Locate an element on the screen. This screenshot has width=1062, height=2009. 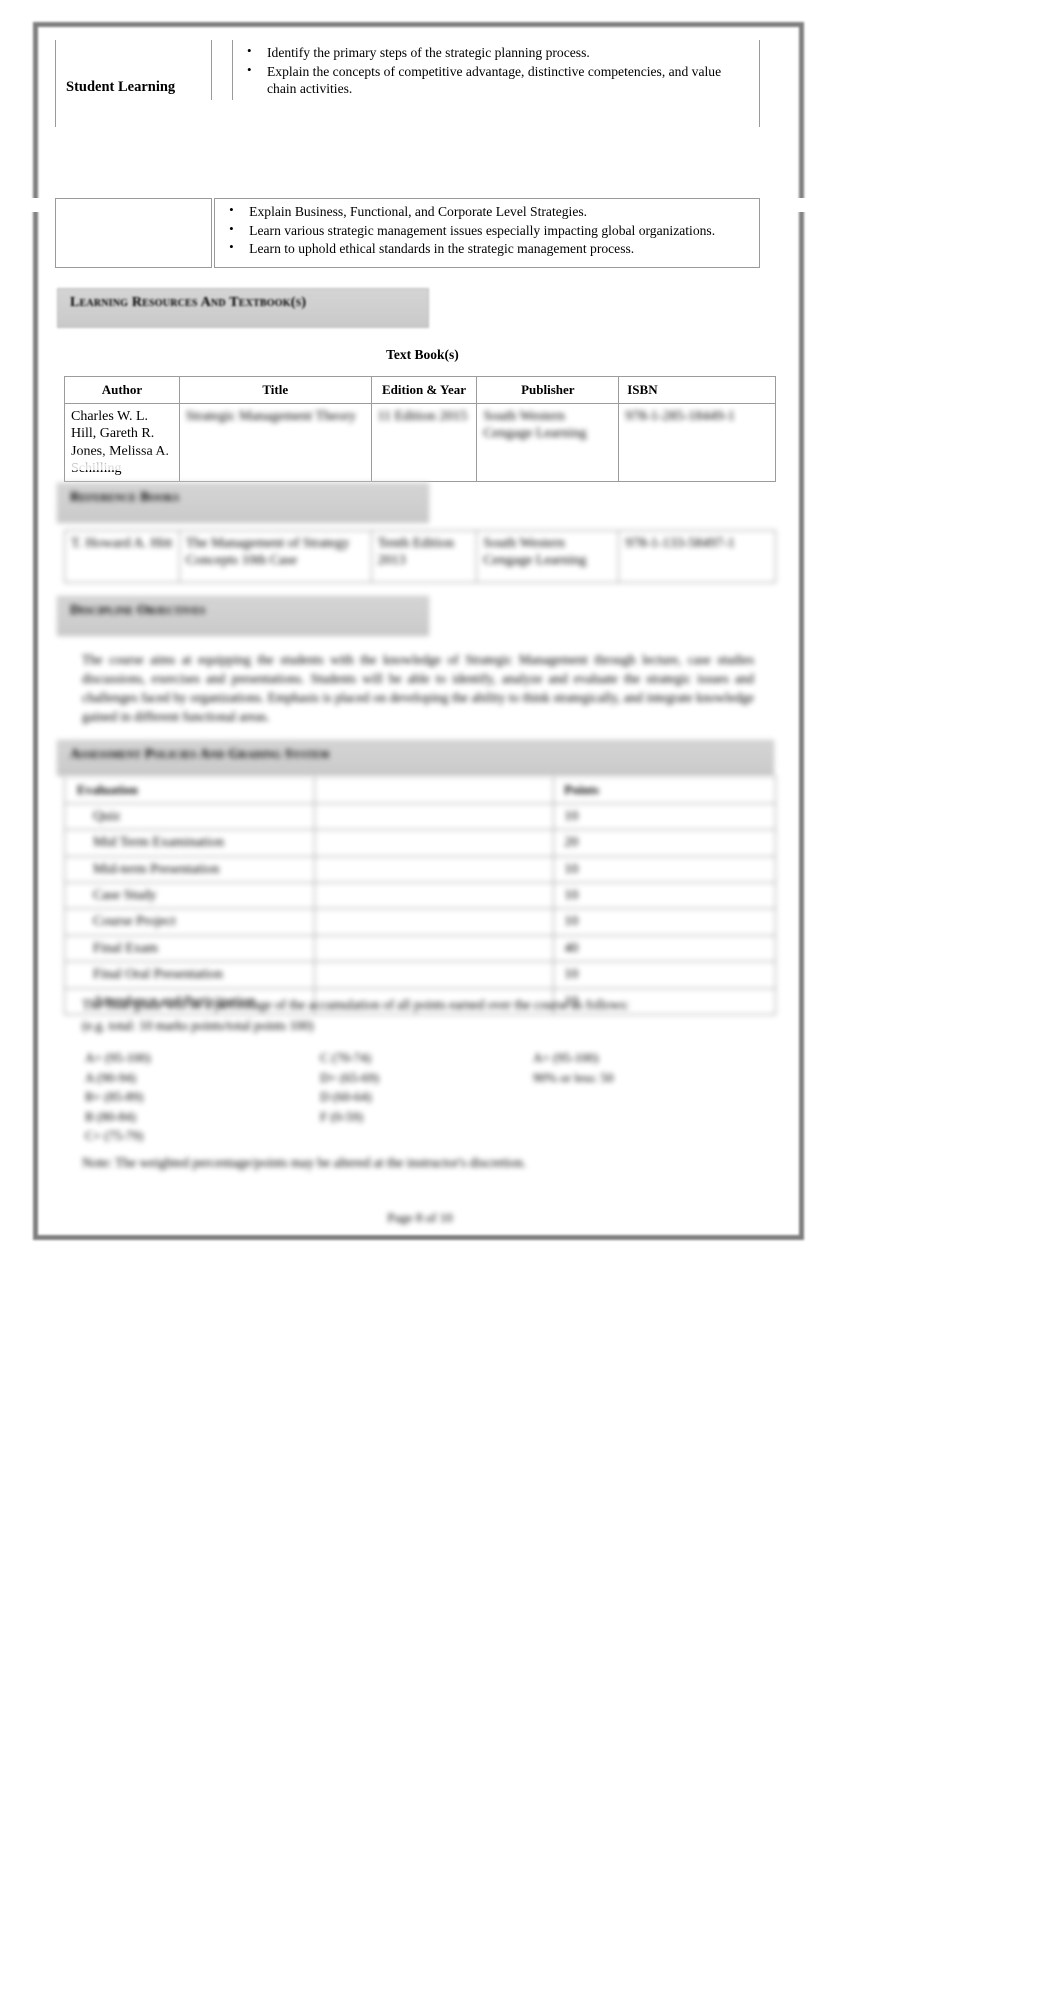
section-heading-label: Reference Books is located at coordinates (125, 497).